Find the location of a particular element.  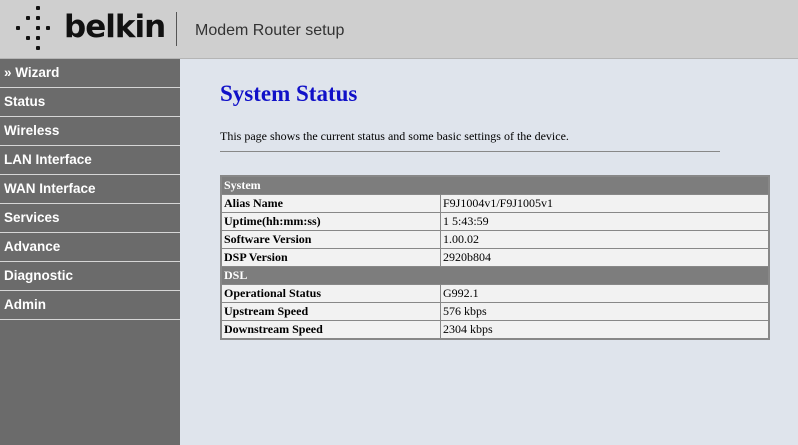

sidebar-item-diagnostic: Diagnostic is located at coordinates (90, 276).